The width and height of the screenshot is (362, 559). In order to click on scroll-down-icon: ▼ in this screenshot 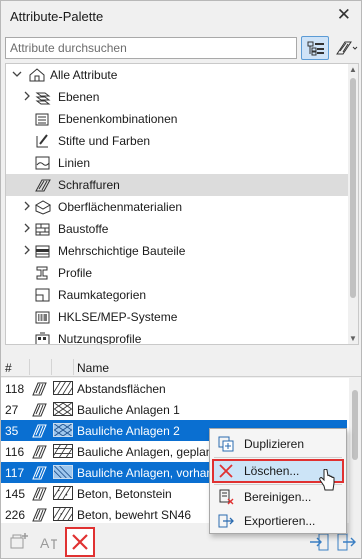, I will do `click(353, 338)`.